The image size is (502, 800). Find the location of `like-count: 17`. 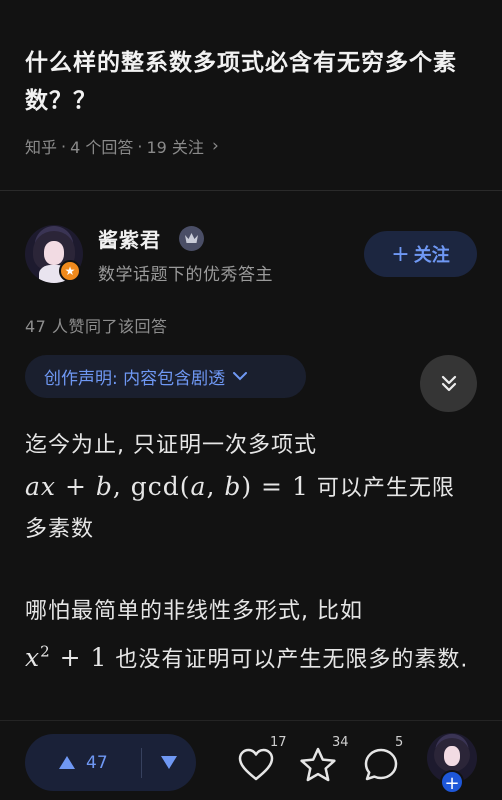

like-count: 17 is located at coordinates (278, 742).